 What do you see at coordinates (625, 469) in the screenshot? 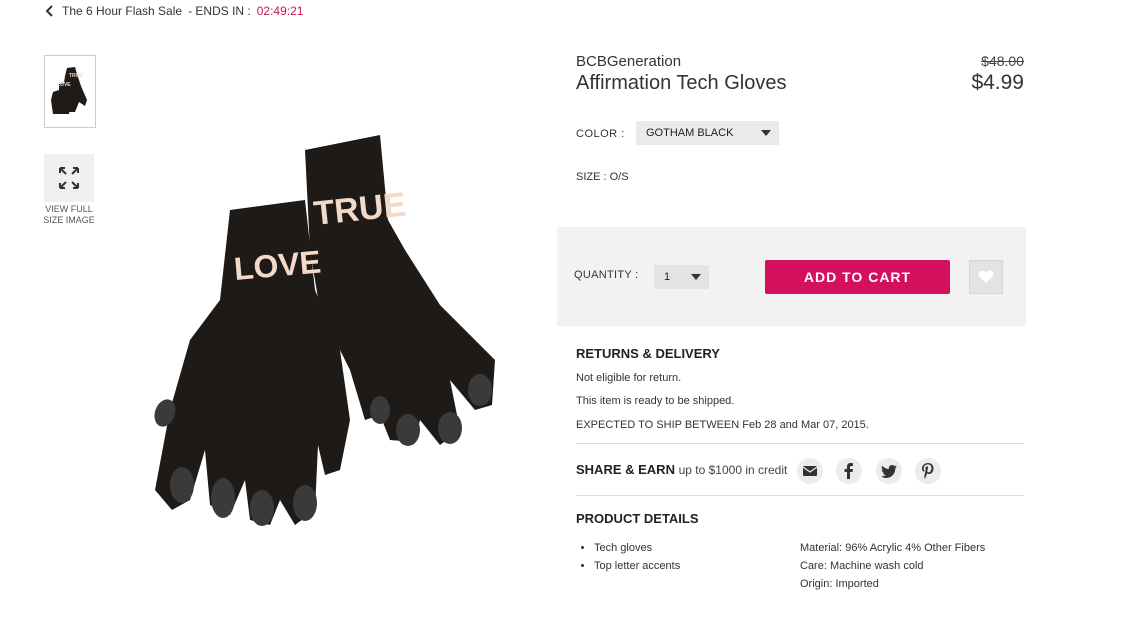
I see `share-heading: SHARE & EARN` at bounding box center [625, 469].